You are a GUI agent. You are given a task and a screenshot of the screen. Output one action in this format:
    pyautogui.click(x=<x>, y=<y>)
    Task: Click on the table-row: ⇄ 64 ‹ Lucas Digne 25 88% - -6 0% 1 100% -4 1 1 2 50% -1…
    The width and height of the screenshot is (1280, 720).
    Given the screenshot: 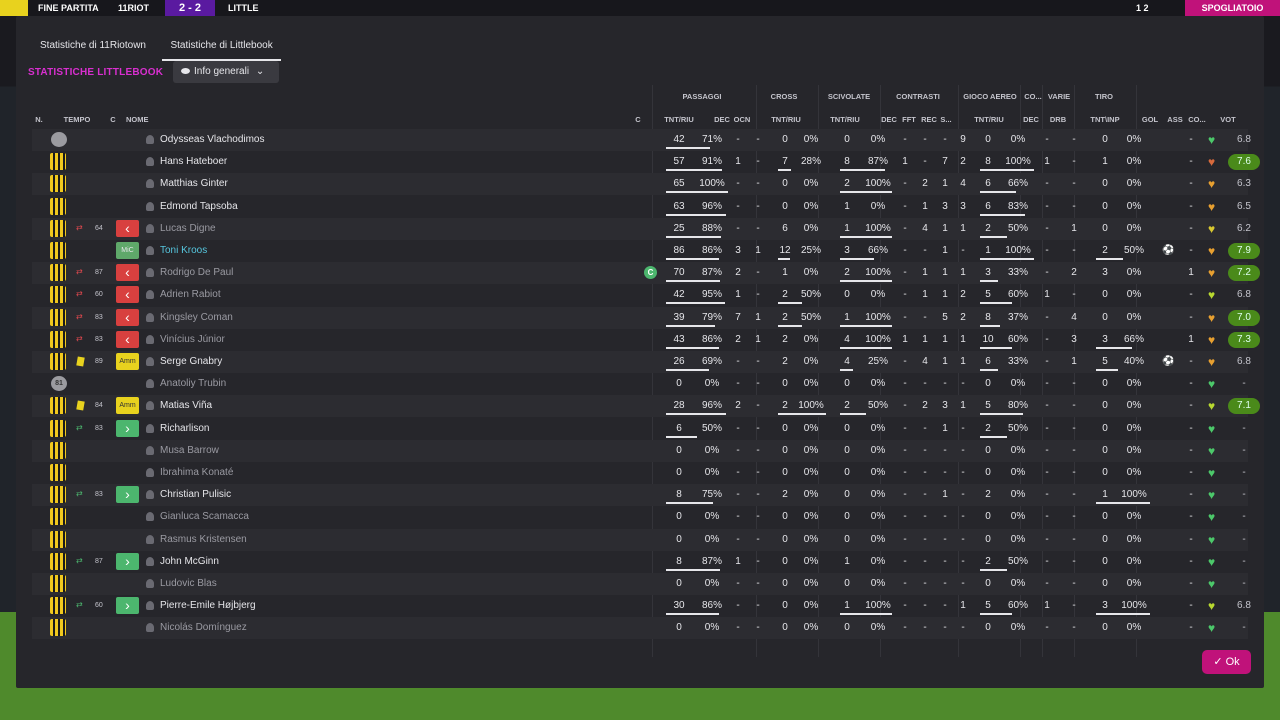 What is the action you would take?
    pyautogui.click(x=641, y=228)
    